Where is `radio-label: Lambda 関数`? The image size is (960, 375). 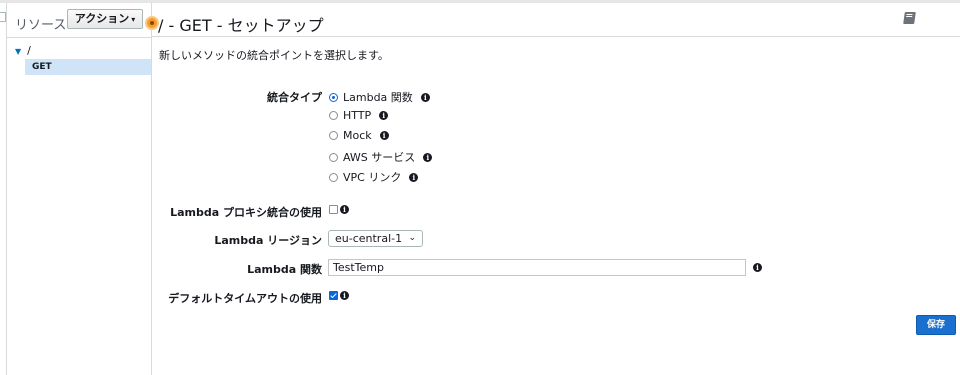 radio-label: Lambda 関数 is located at coordinates (378, 97).